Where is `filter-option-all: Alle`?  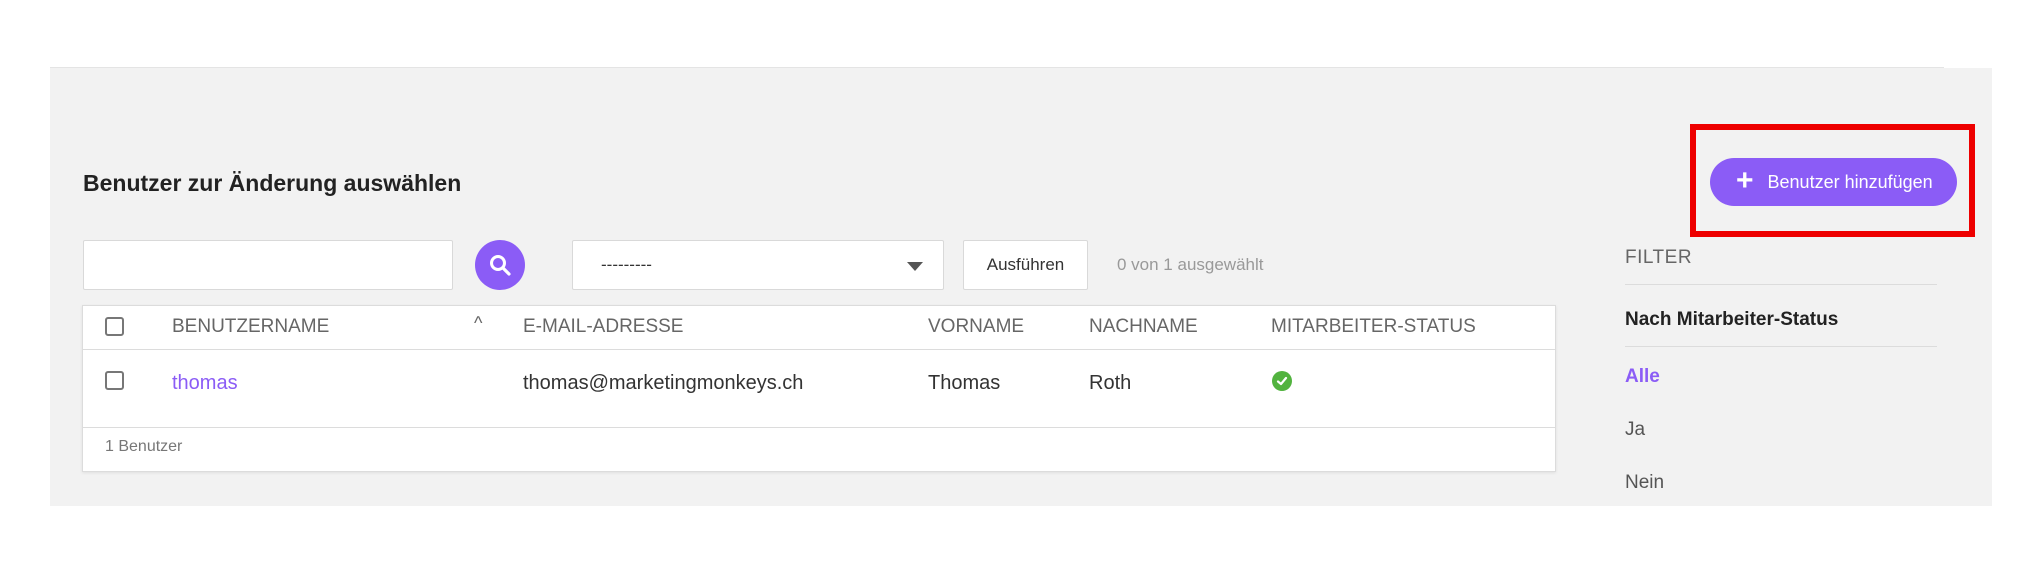 filter-option-all: Alle is located at coordinates (1642, 377).